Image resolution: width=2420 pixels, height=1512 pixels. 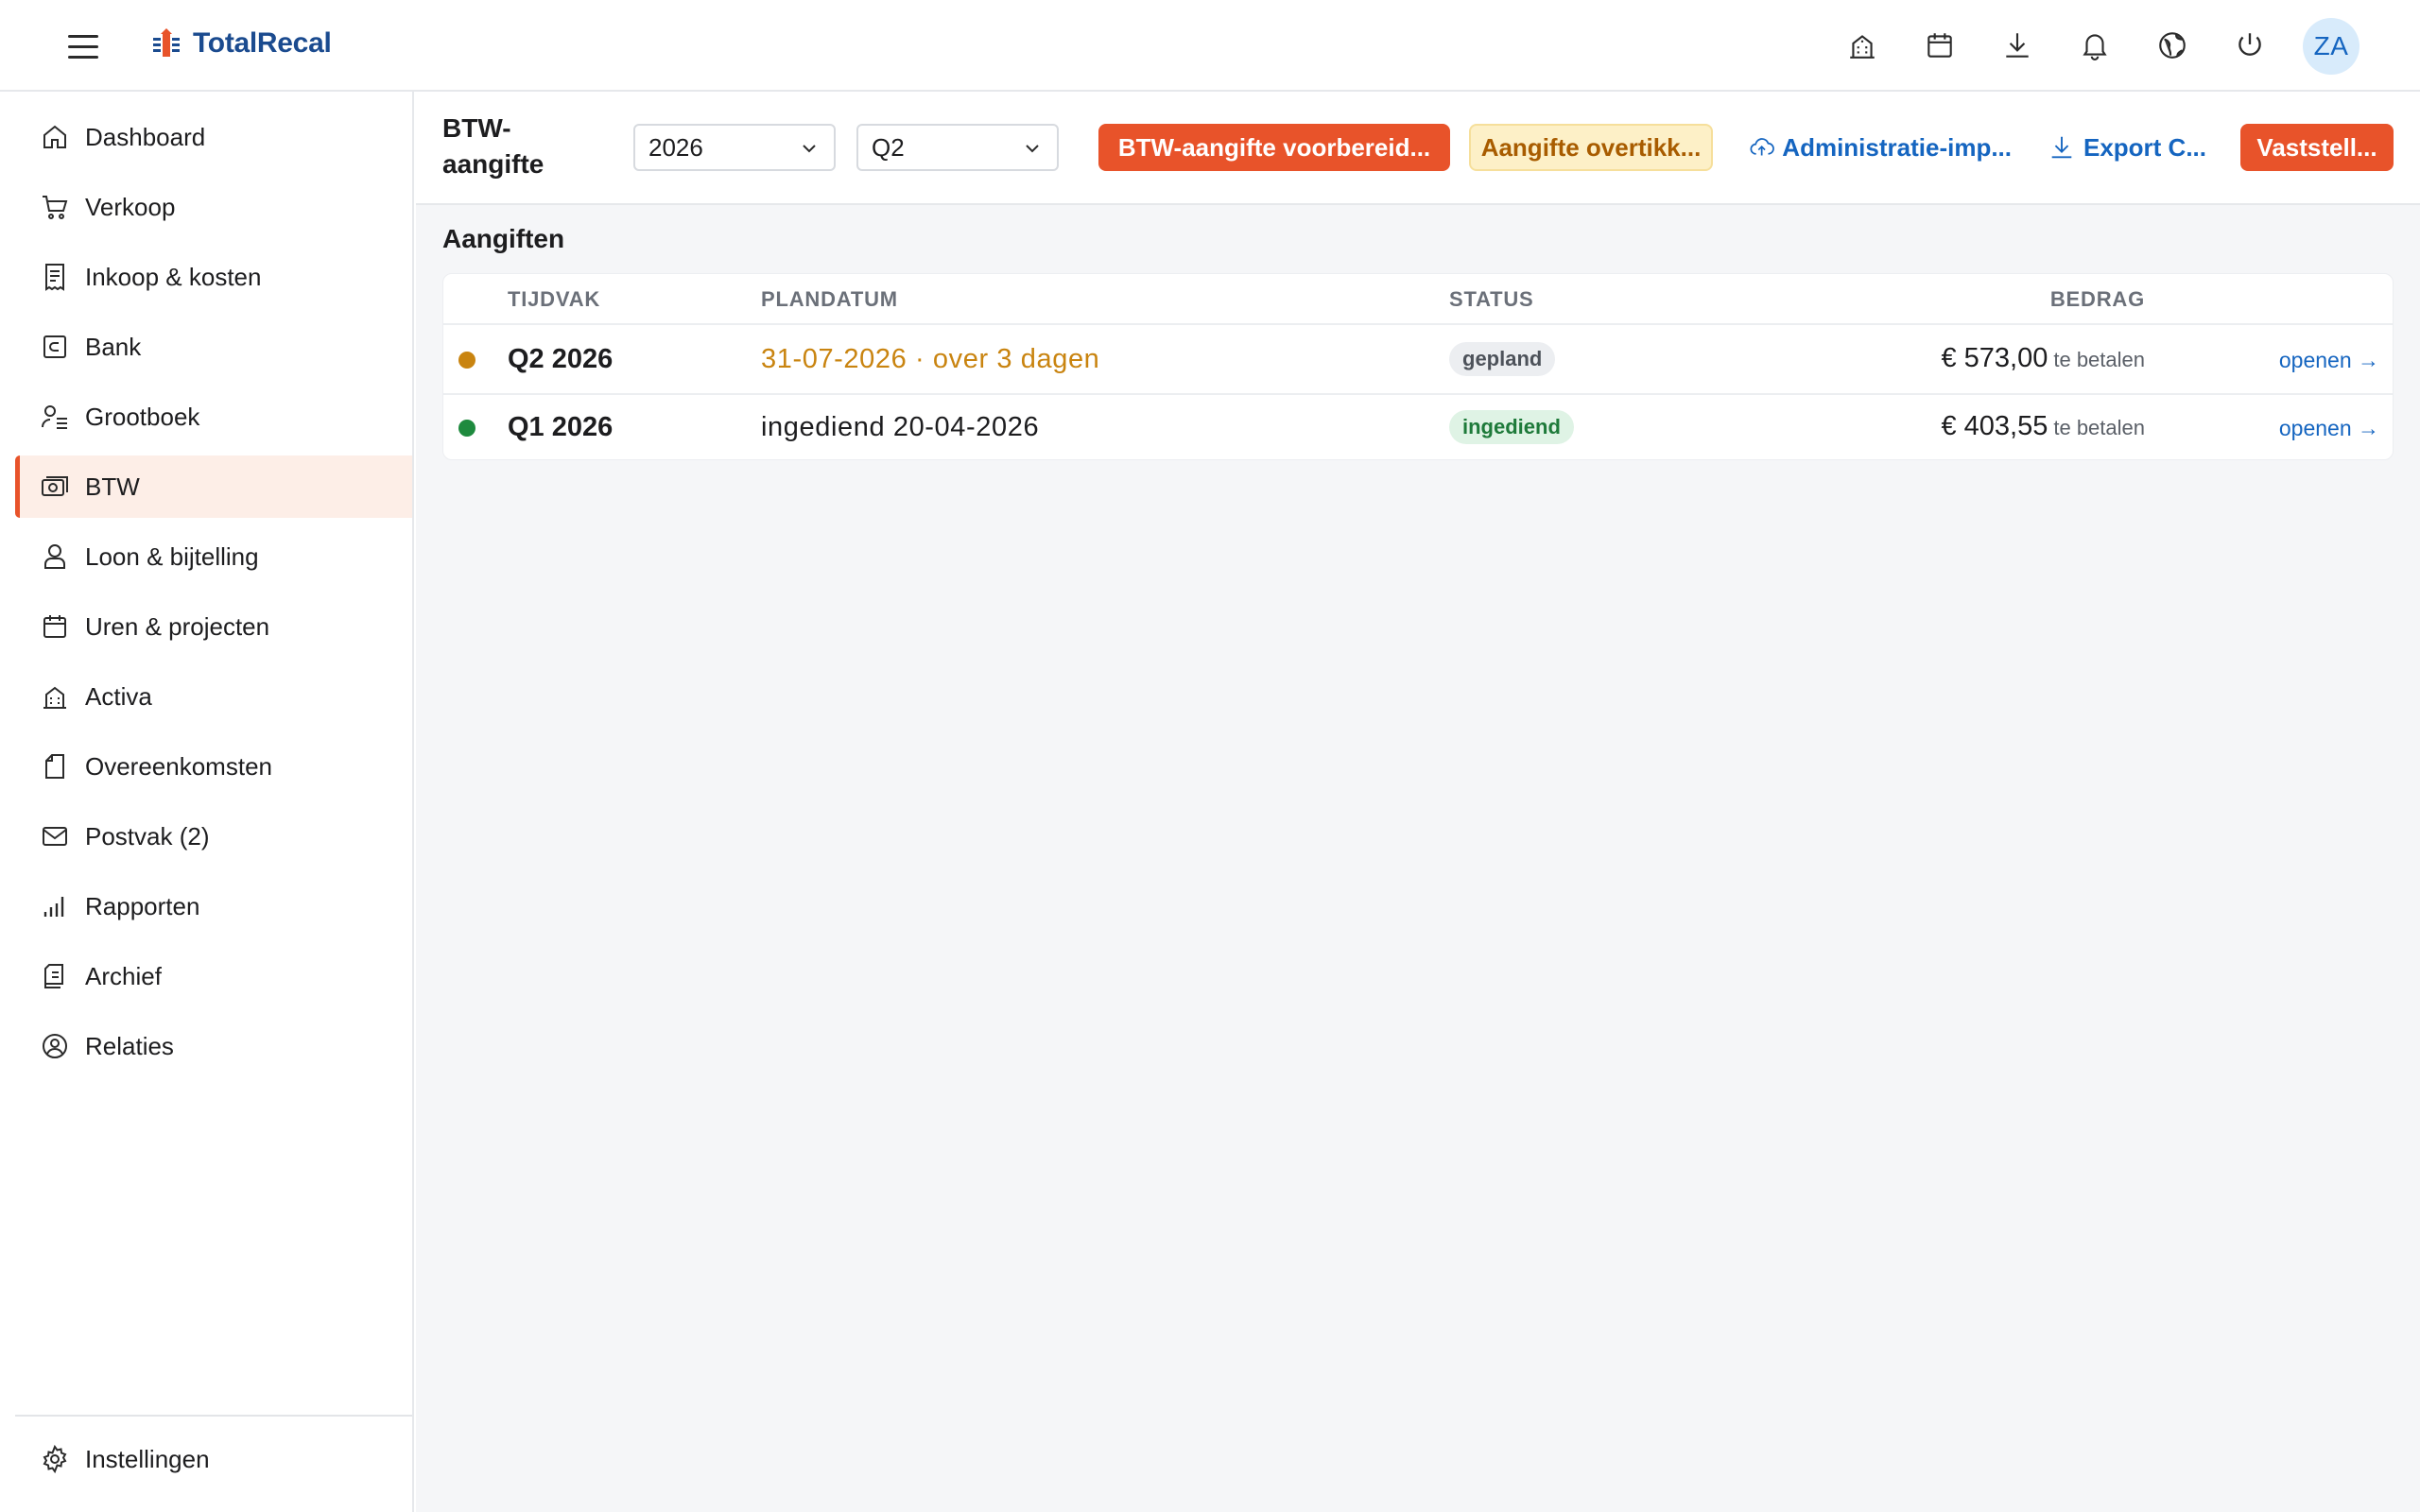 I want to click on sidebar-item-label: Grootboek, so click(x=142, y=416).